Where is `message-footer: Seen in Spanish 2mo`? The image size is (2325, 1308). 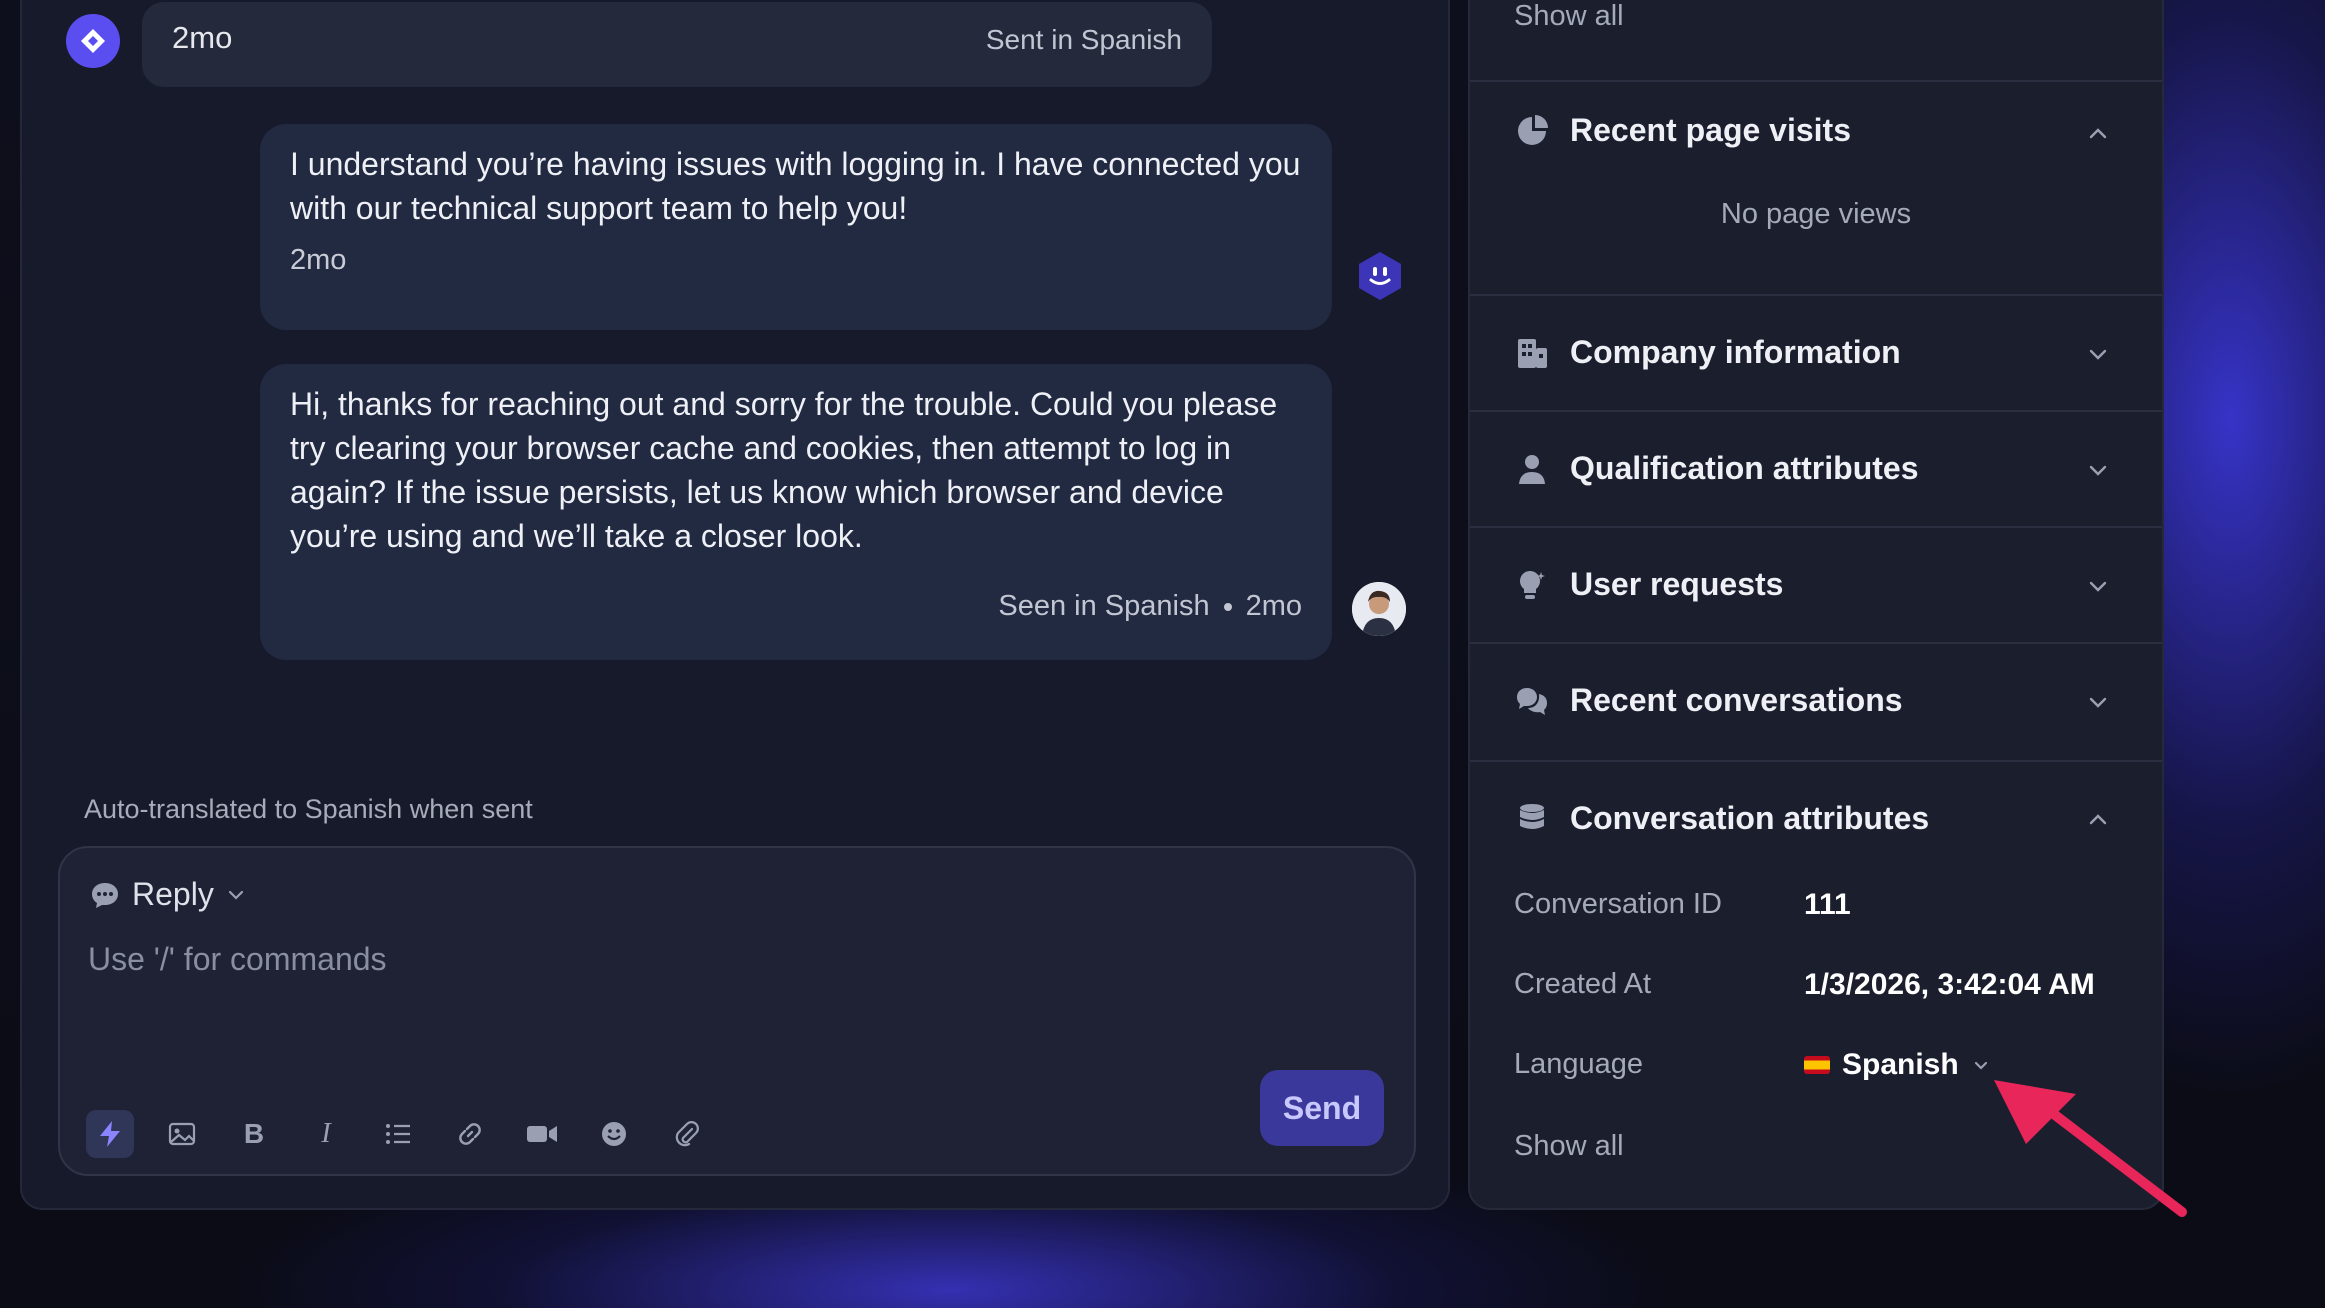
message-footer: Seen in Spanish 2mo is located at coordinates (1150, 606).